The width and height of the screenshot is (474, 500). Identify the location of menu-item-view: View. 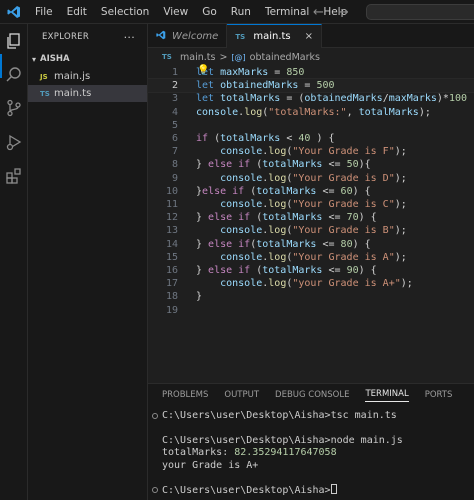
(175, 12).